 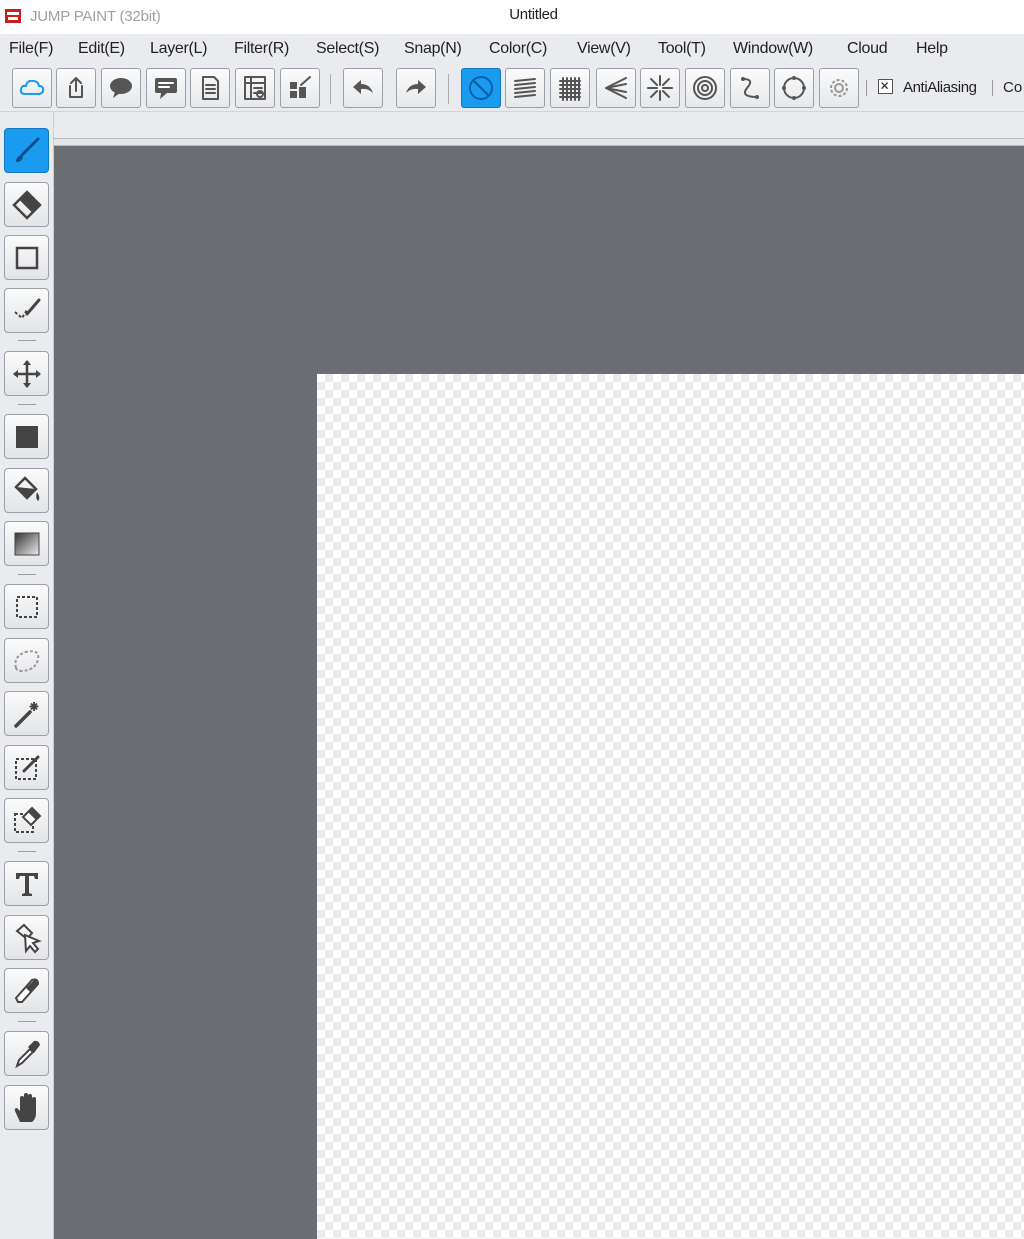 I want to click on snap-settings-button, so click(x=839, y=88).